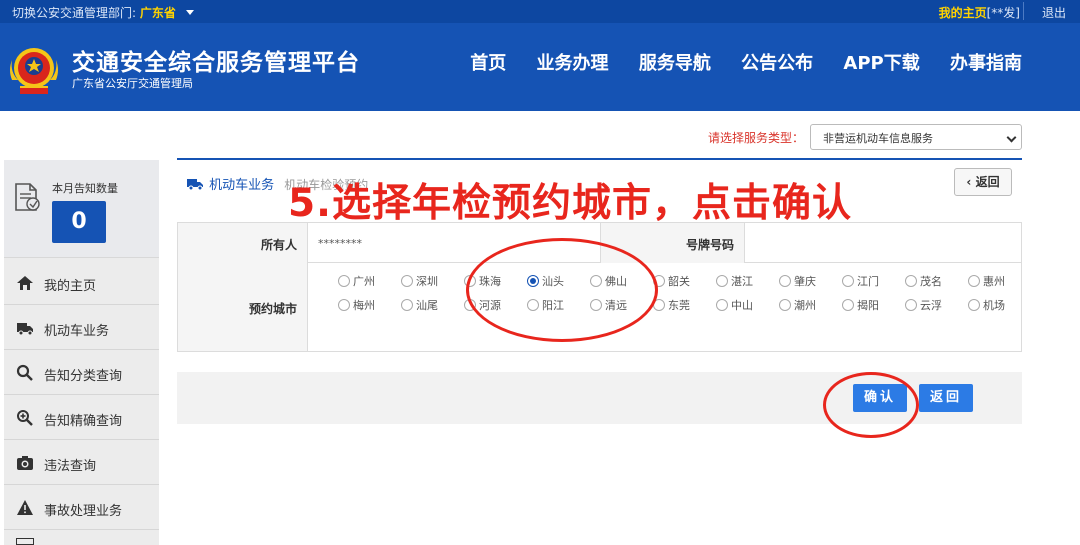 This screenshot has height=545, width=1080. I want to click on list-icon, so click(25, 541).